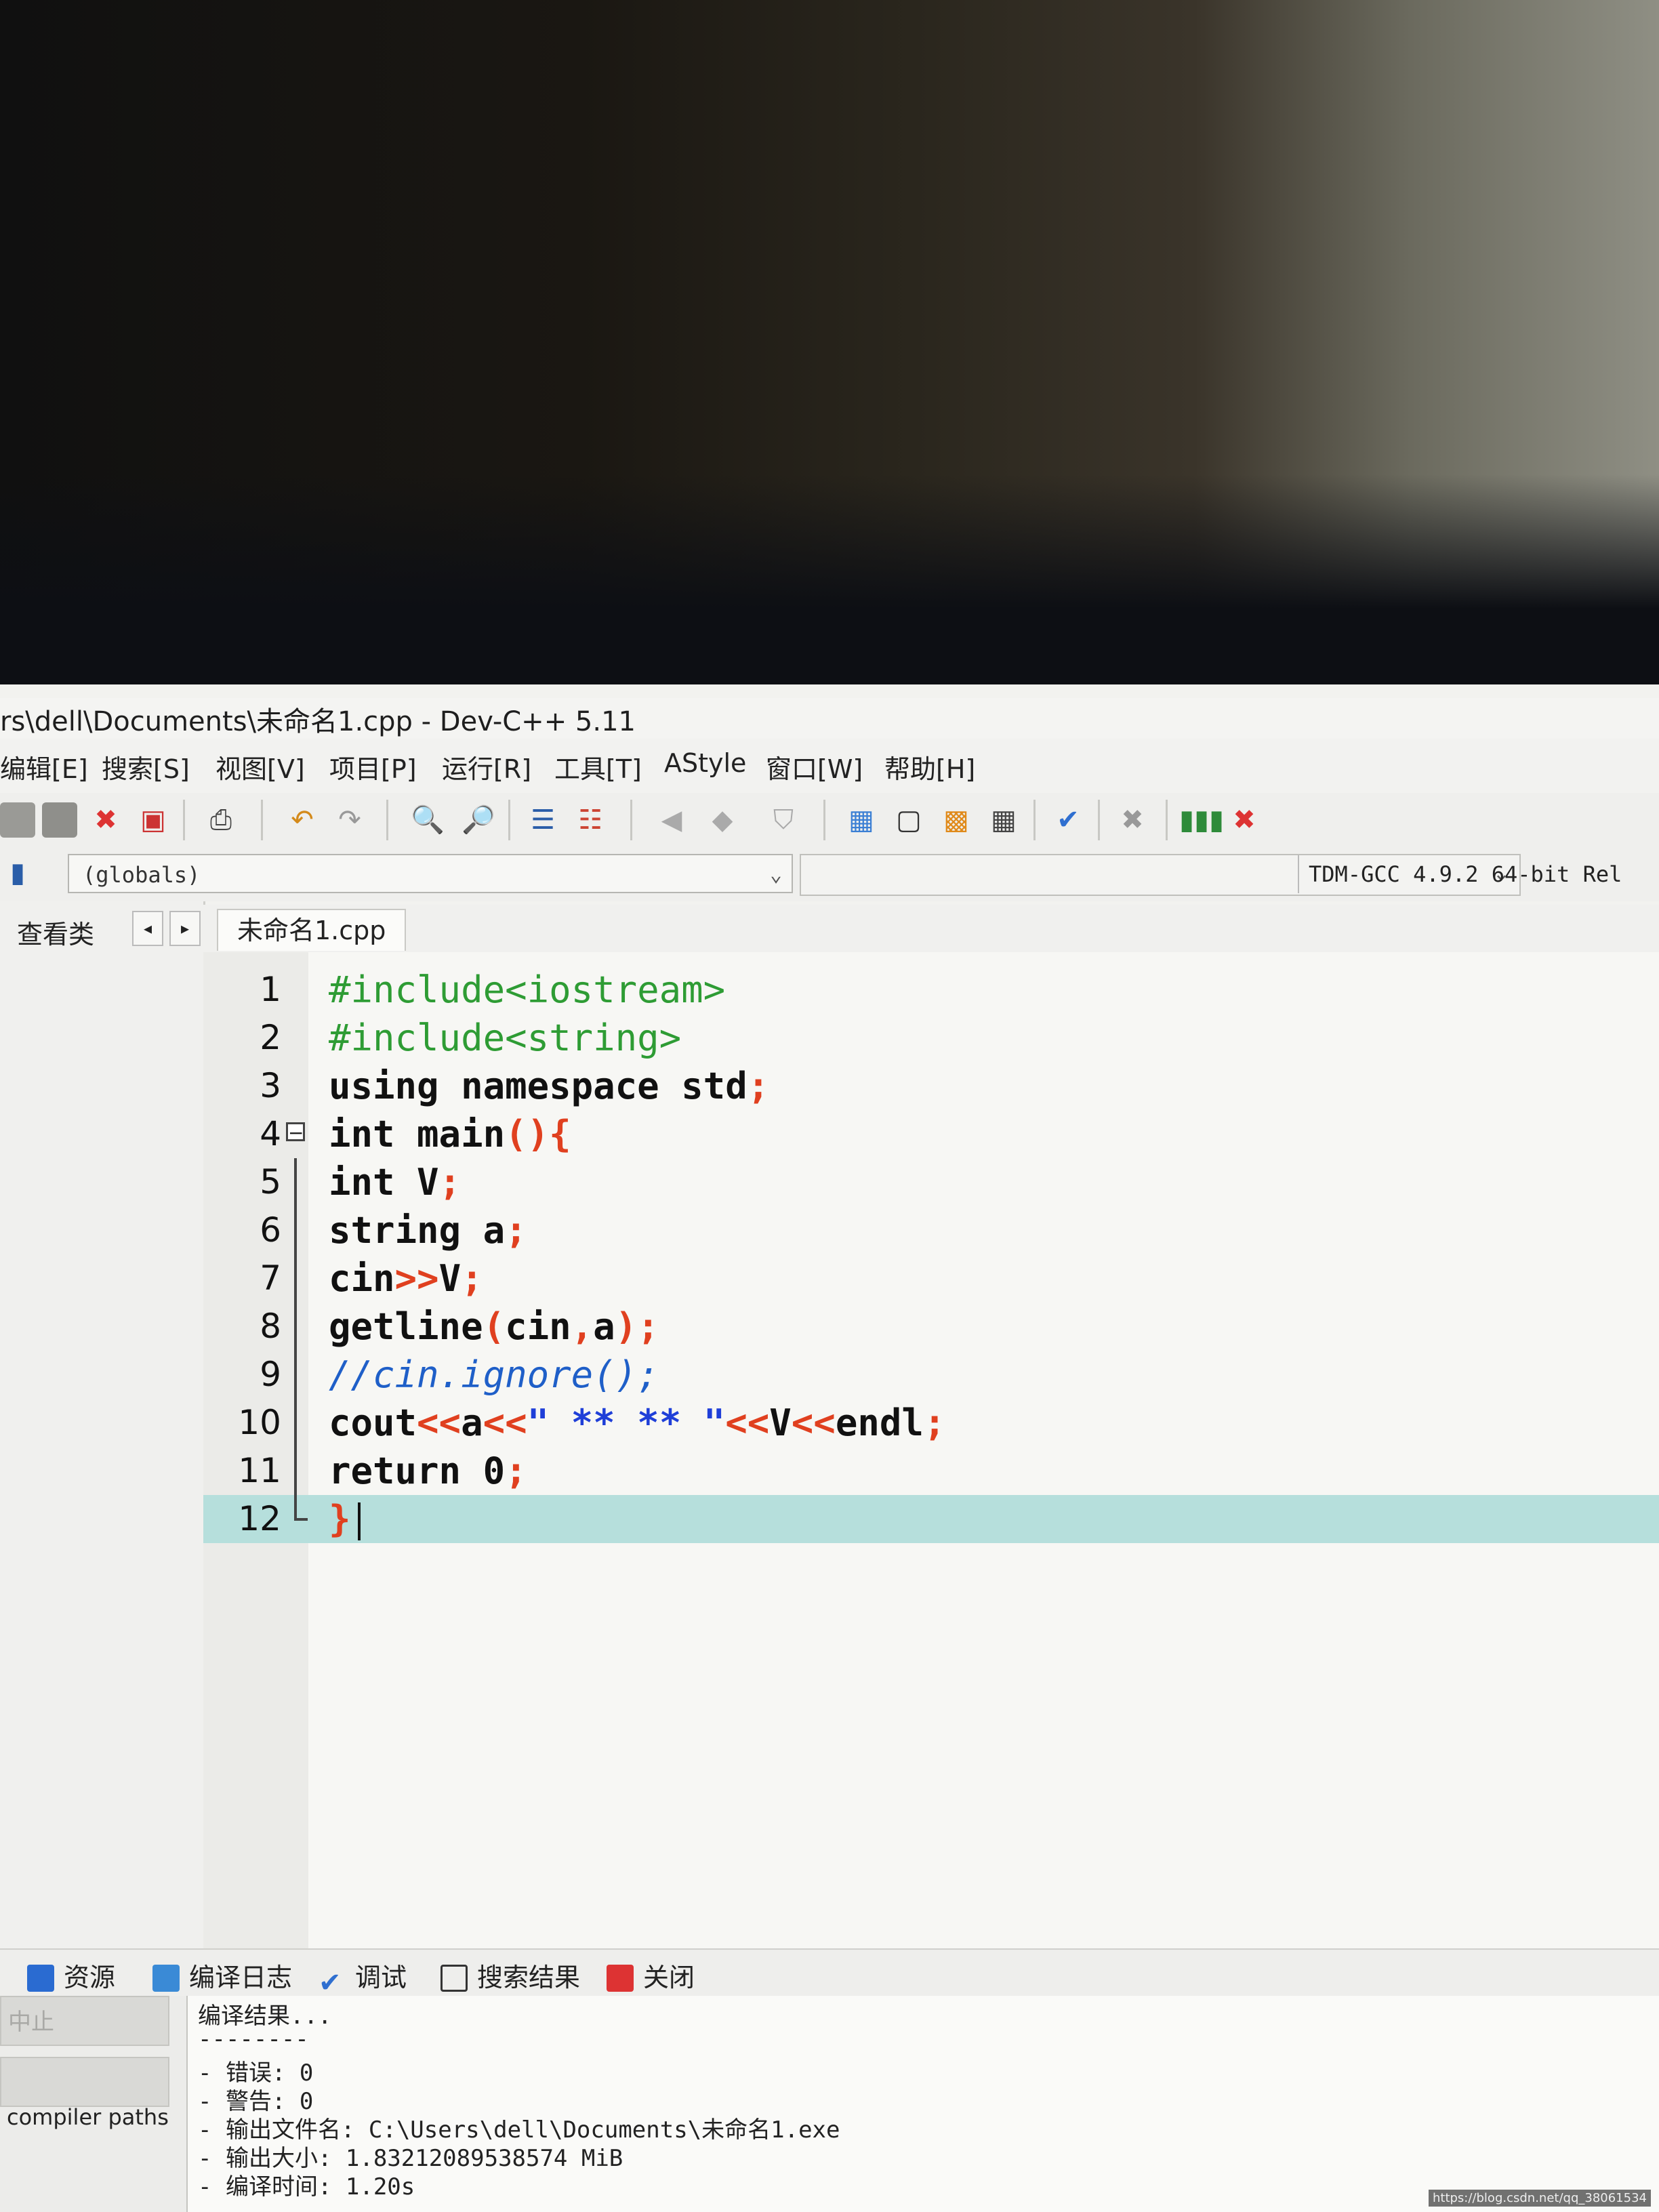 Image resolution: width=1659 pixels, height=2212 pixels. I want to click on code-line: 3 using namespace std;, so click(931, 1086).